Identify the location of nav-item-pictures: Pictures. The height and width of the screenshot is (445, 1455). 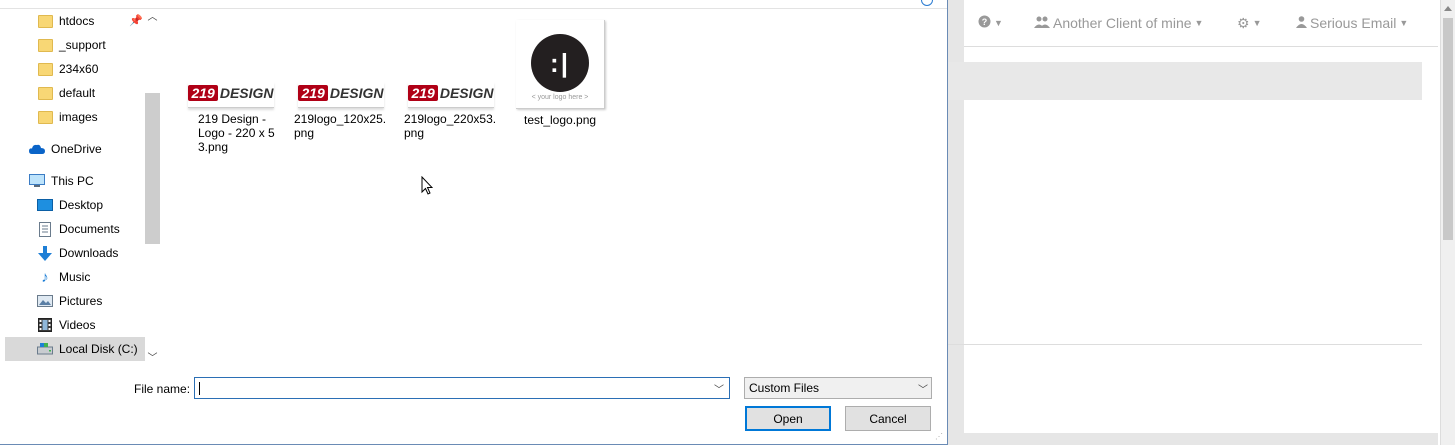
(75, 301).